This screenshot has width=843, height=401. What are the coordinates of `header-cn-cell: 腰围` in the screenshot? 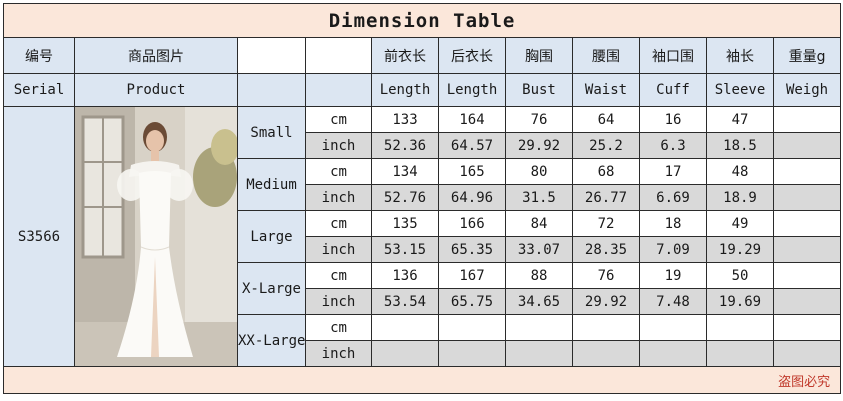 It's located at (606, 55).